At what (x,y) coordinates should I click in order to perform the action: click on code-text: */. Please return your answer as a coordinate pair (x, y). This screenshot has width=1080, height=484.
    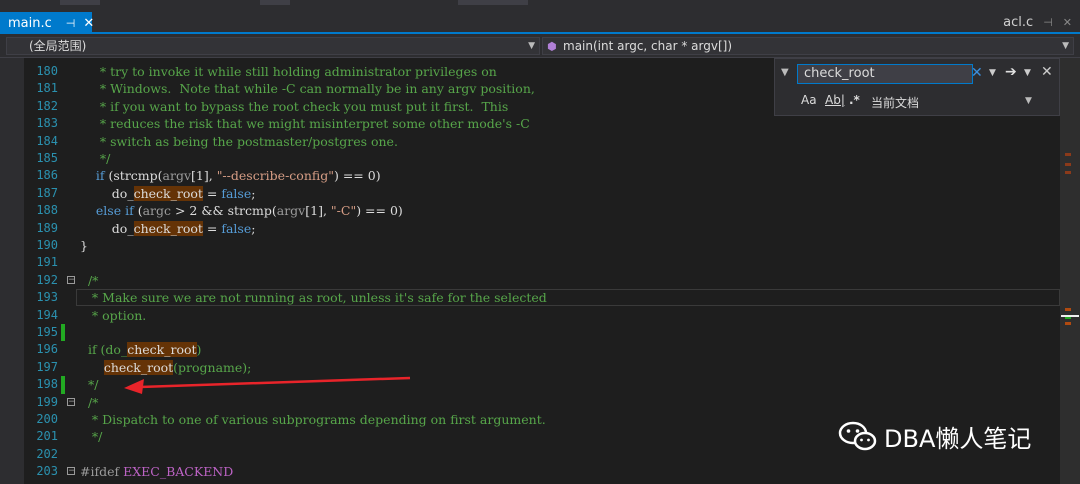
    Looking at the image, I should click on (89, 384).